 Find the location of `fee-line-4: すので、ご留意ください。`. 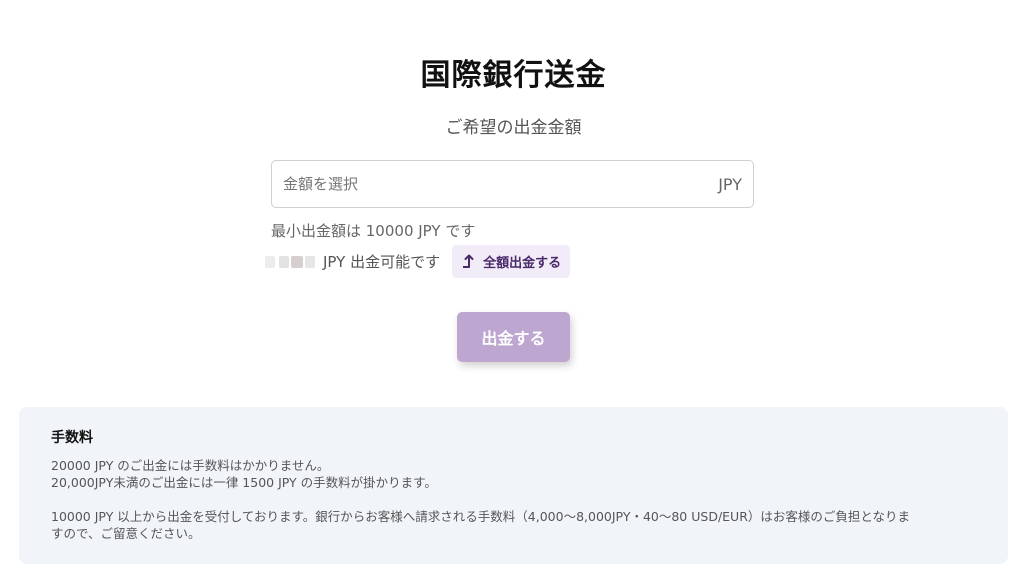

fee-line-4: すので、ご留意ください。 is located at coordinates (126, 533).